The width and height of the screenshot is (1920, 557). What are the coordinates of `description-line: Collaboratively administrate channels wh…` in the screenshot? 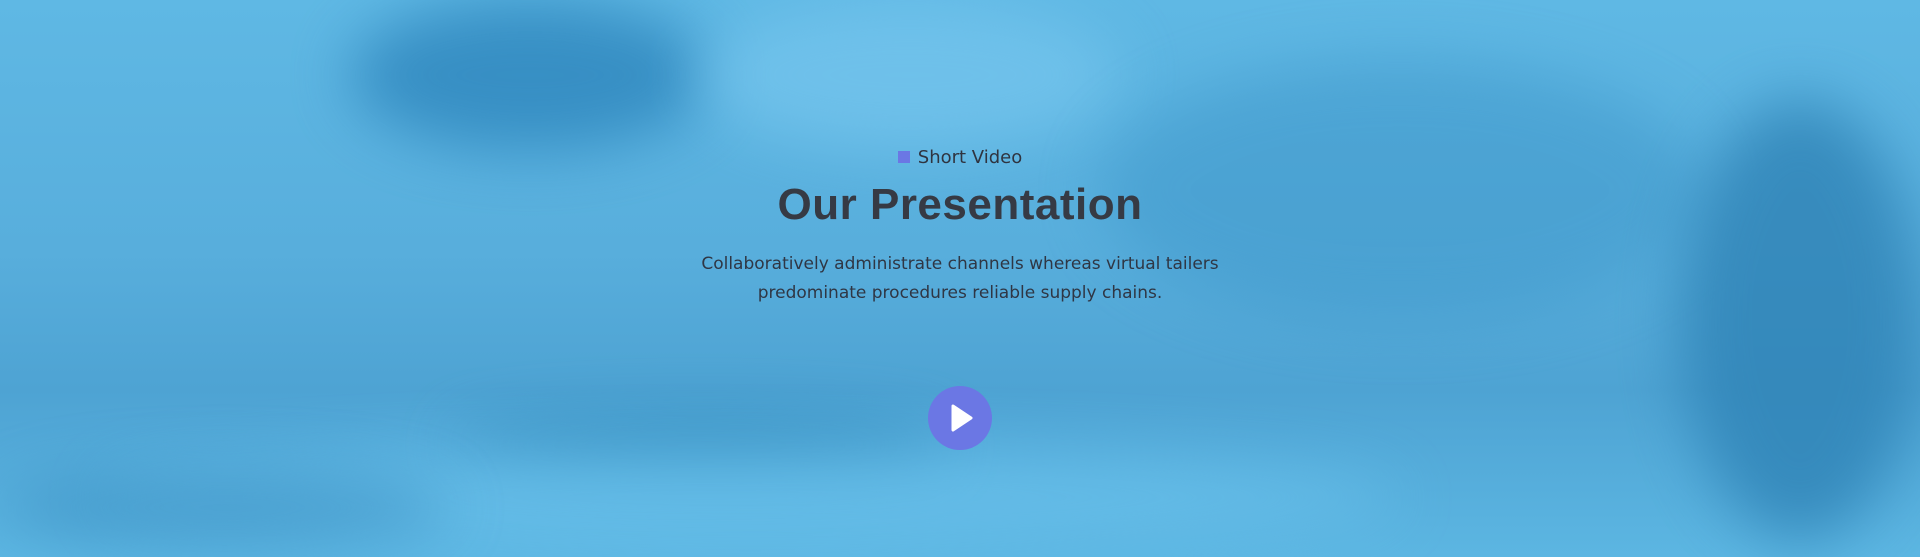 It's located at (960, 264).